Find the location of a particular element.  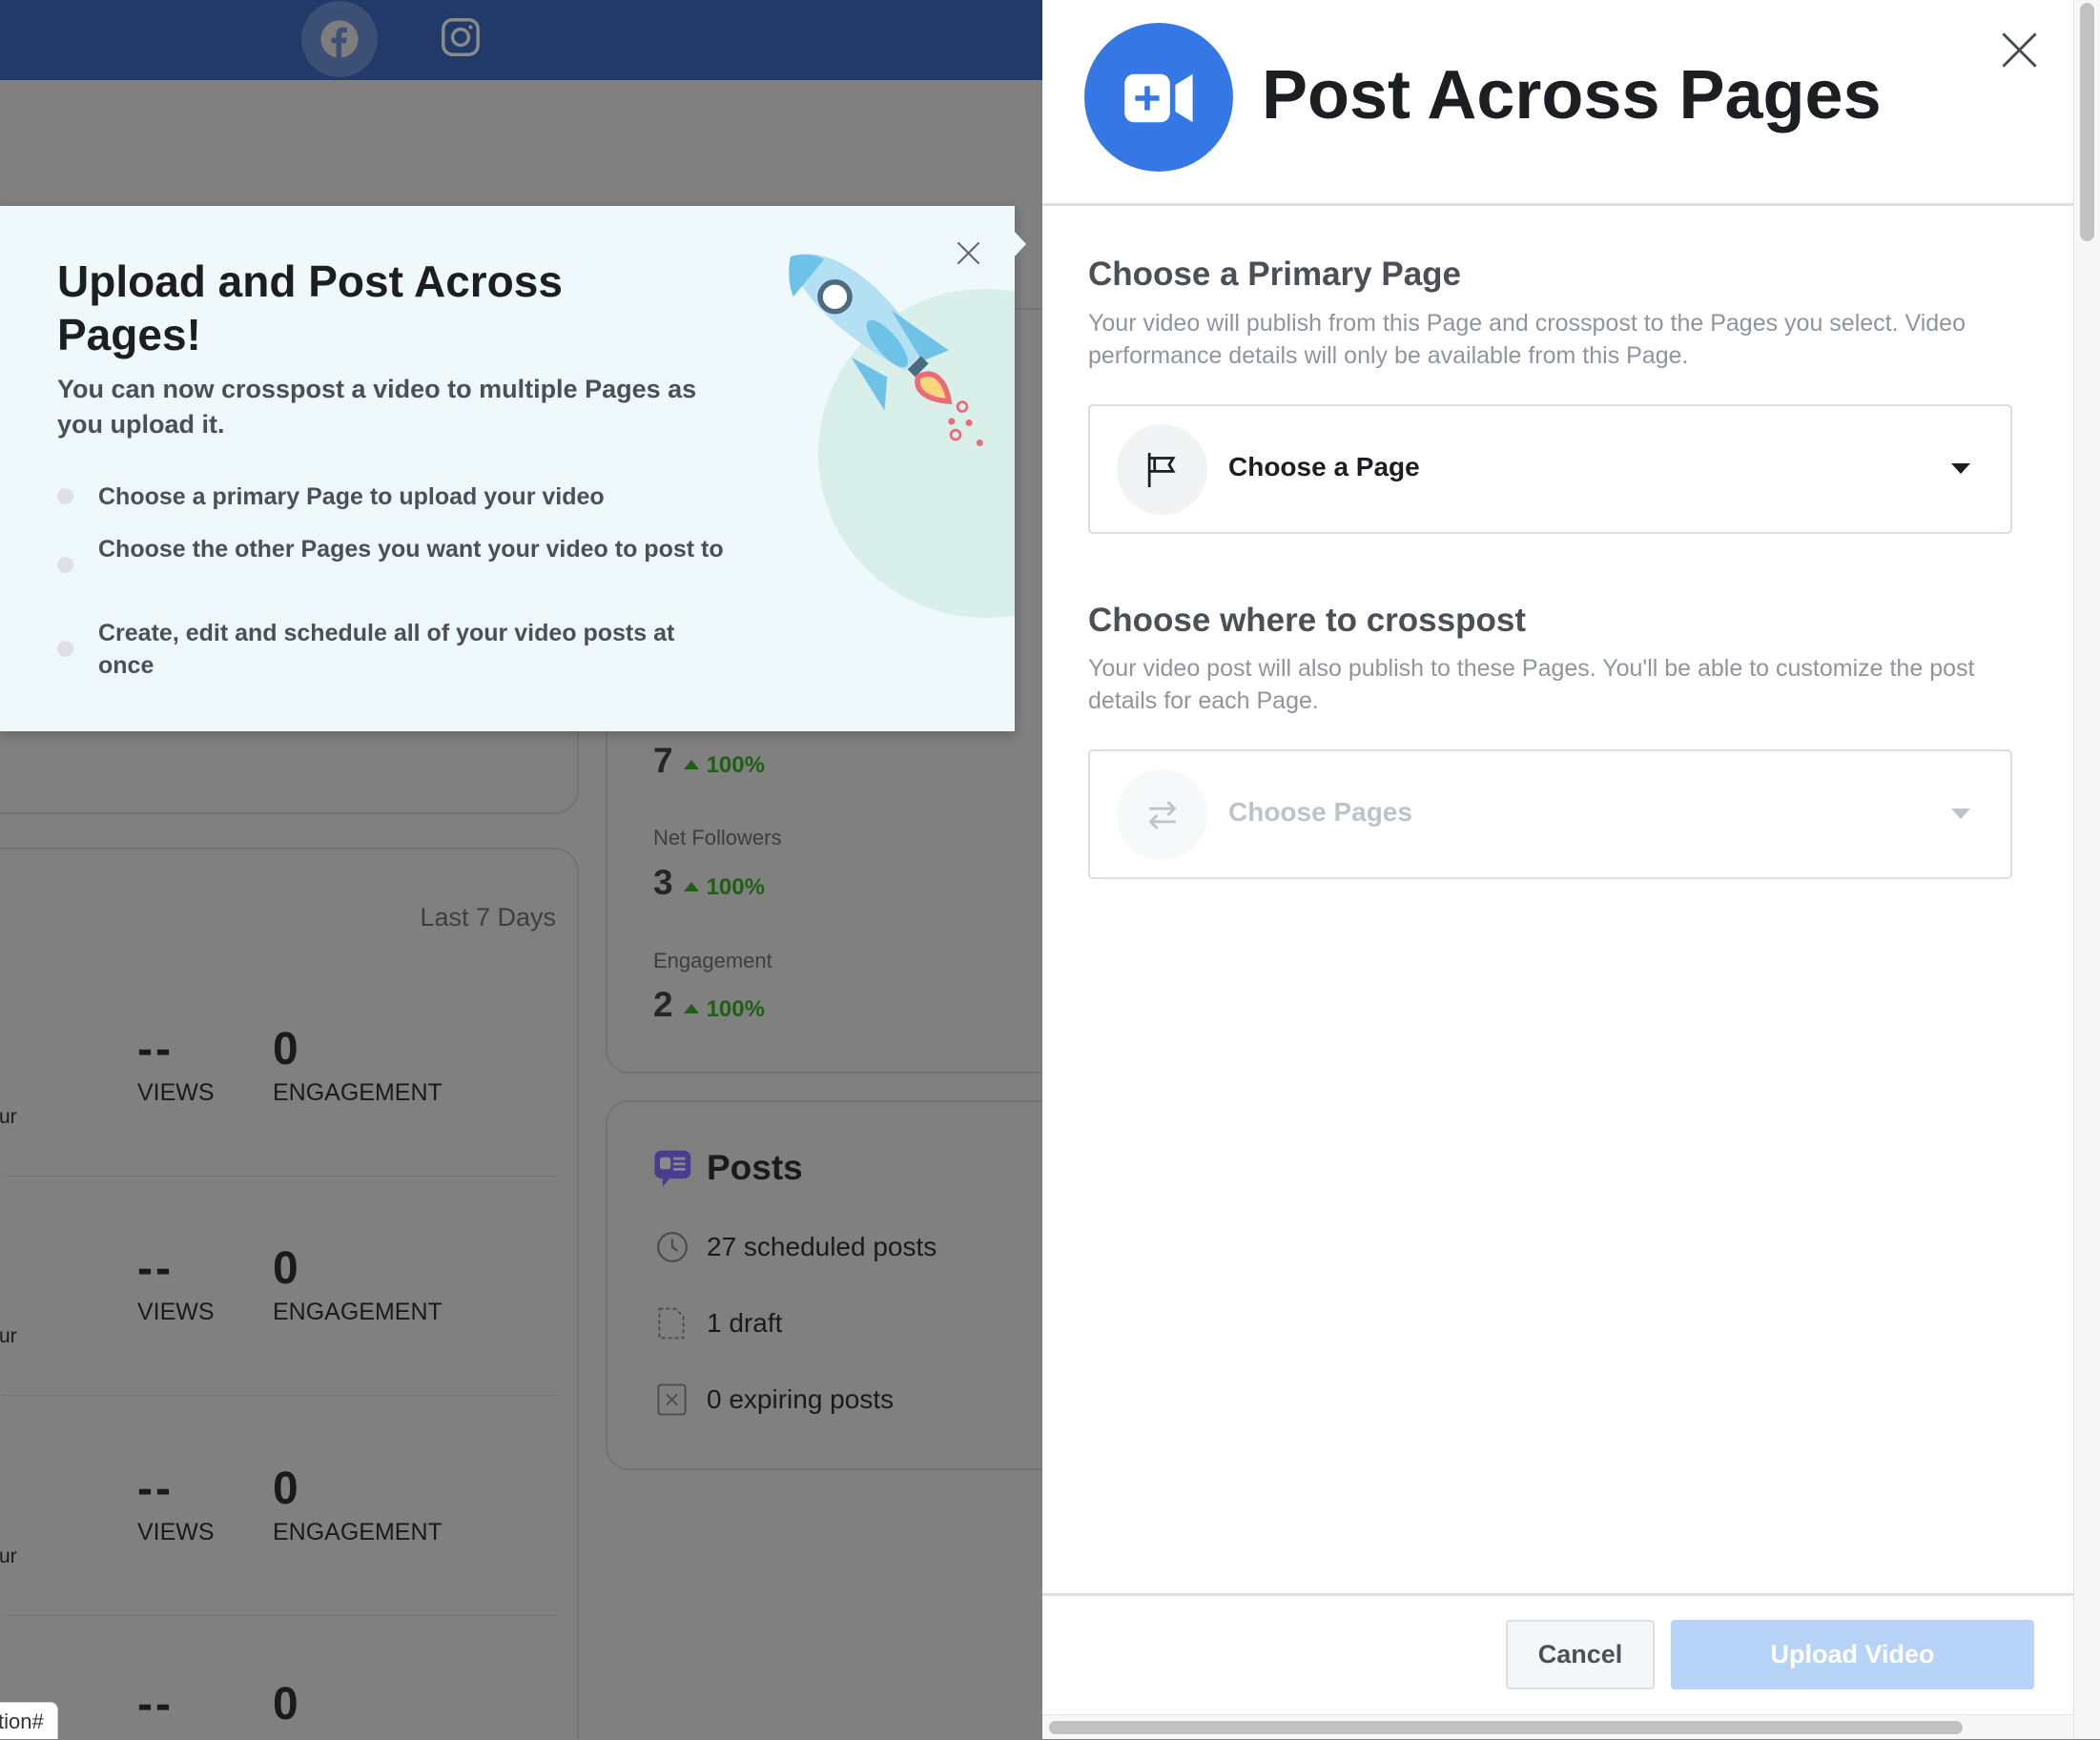

clock-icon is located at coordinates (672, 1247).